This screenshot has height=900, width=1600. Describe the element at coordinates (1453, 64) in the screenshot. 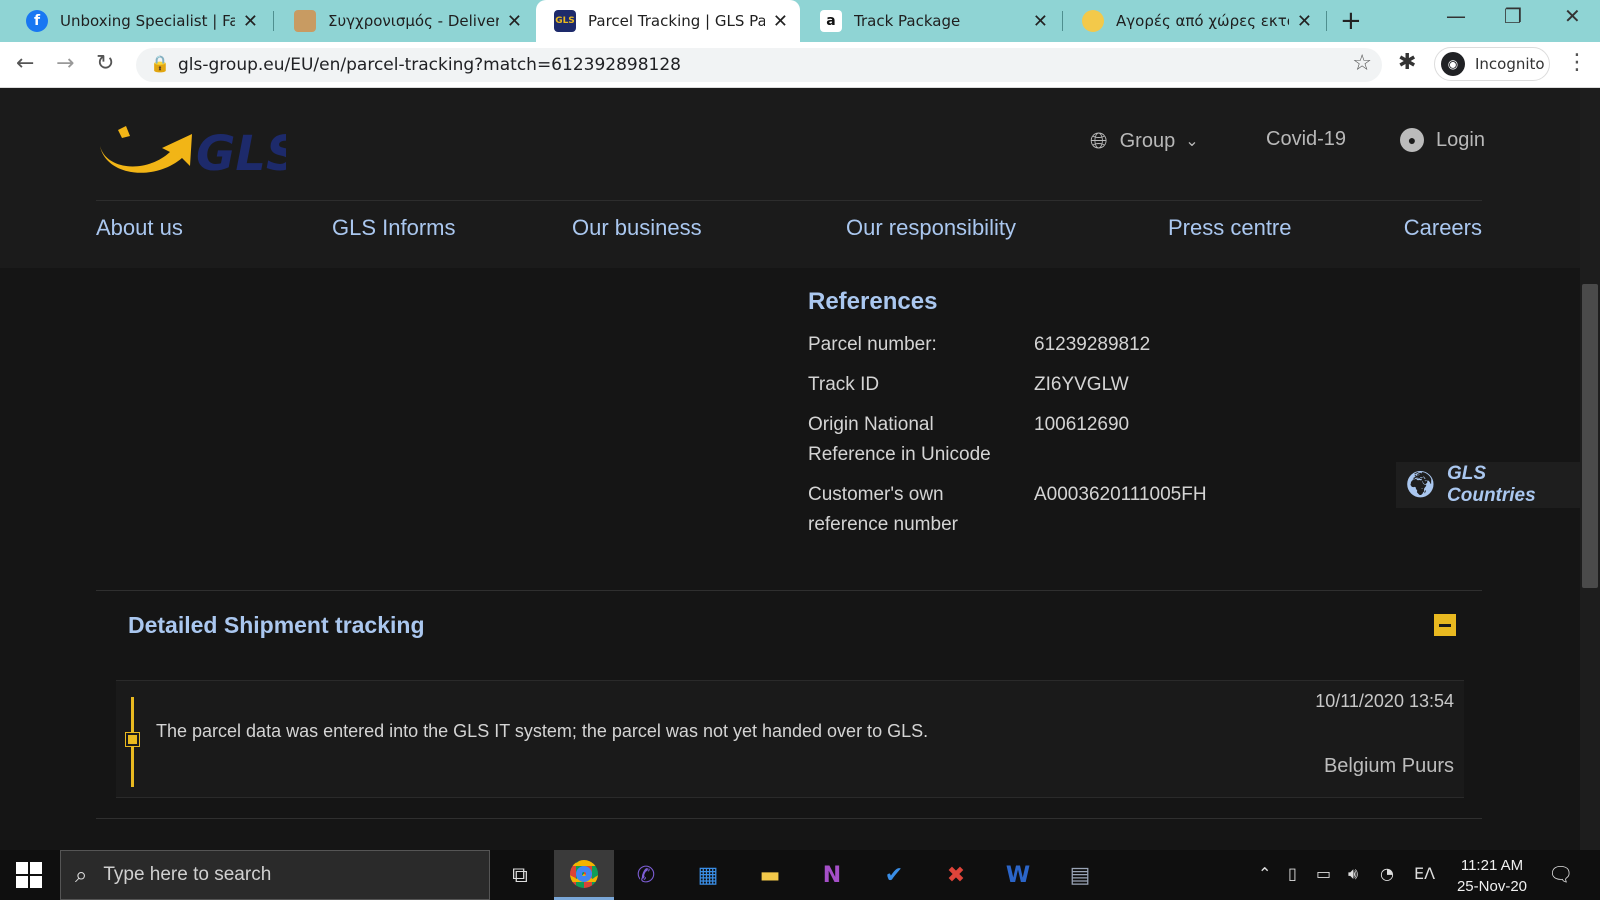

I see `incognito-icon: ◉` at that location.